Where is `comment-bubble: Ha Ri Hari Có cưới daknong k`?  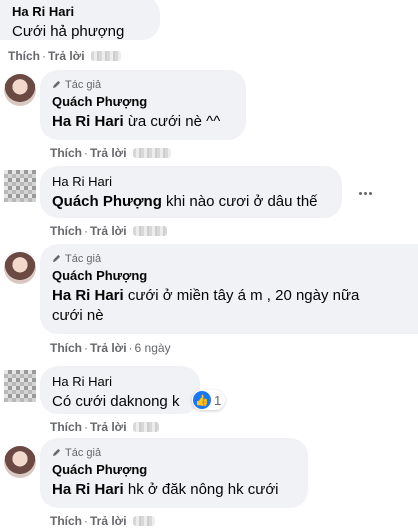
comment-bubble: Ha Ri Hari Có cưới daknong k is located at coordinates (120, 390).